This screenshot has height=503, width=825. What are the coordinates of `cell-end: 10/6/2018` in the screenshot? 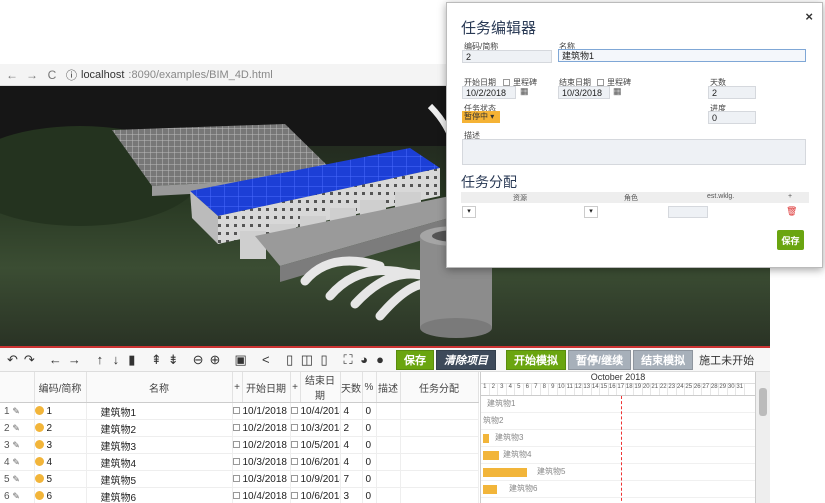 It's located at (315, 462).